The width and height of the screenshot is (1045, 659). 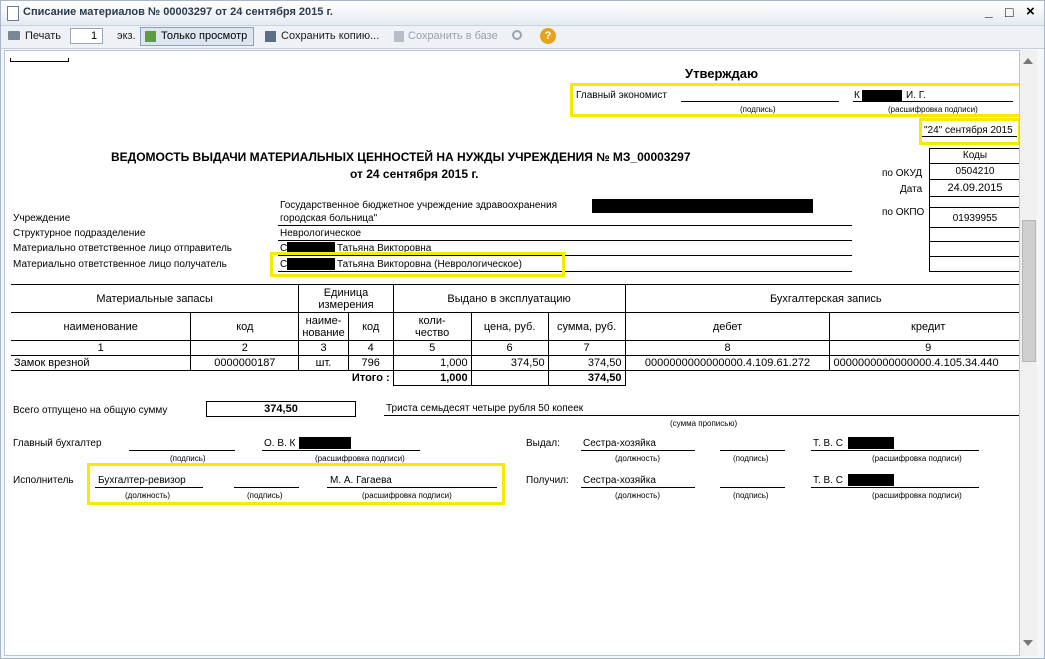 I want to click on chief-label: Главный бухгалтер, so click(x=57, y=443).